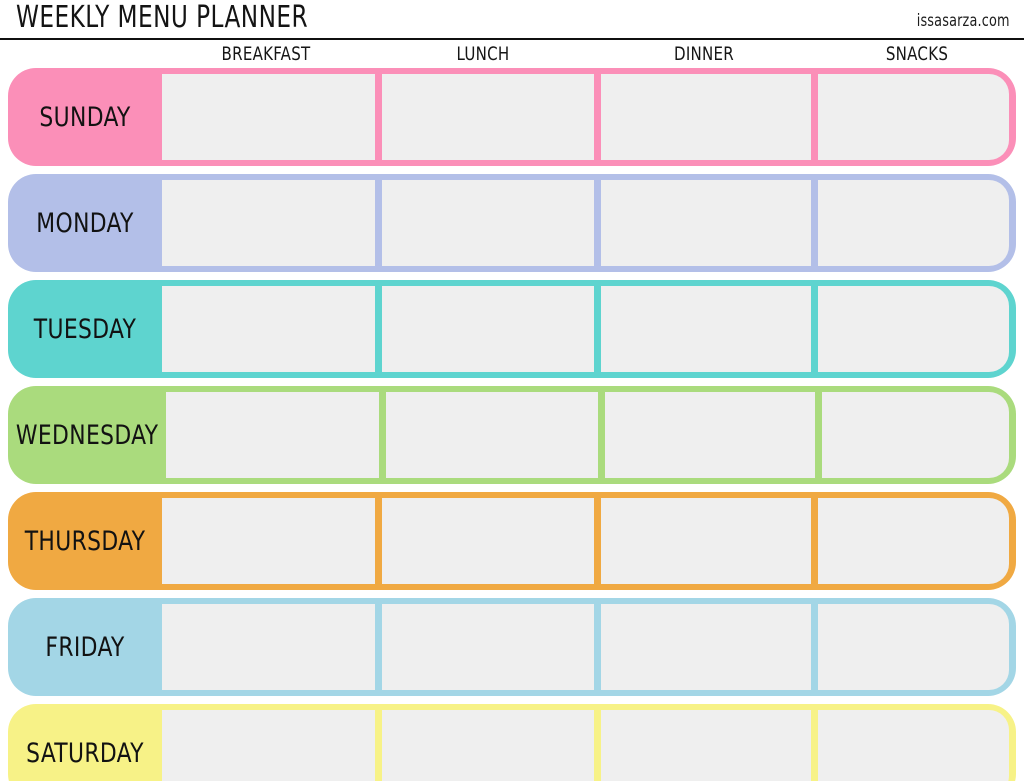 Image resolution: width=1024 pixels, height=781 pixels. Describe the element at coordinates (266, 54) in the screenshot. I see `column-header-breakfast: BREAKFAST` at that location.